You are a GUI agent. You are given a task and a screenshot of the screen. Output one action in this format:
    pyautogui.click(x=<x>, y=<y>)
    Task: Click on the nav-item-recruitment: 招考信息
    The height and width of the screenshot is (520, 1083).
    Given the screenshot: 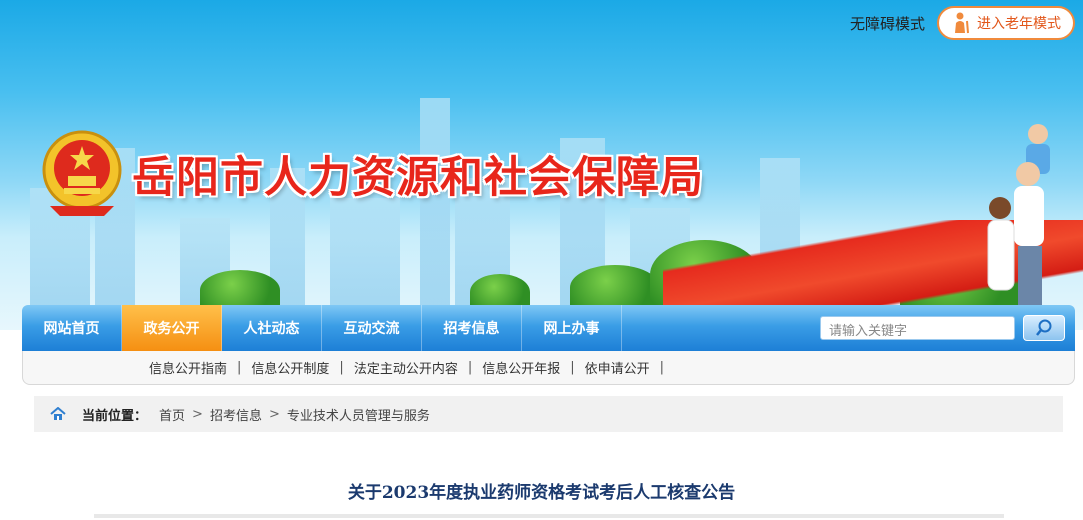 What is the action you would take?
    pyautogui.click(x=472, y=328)
    